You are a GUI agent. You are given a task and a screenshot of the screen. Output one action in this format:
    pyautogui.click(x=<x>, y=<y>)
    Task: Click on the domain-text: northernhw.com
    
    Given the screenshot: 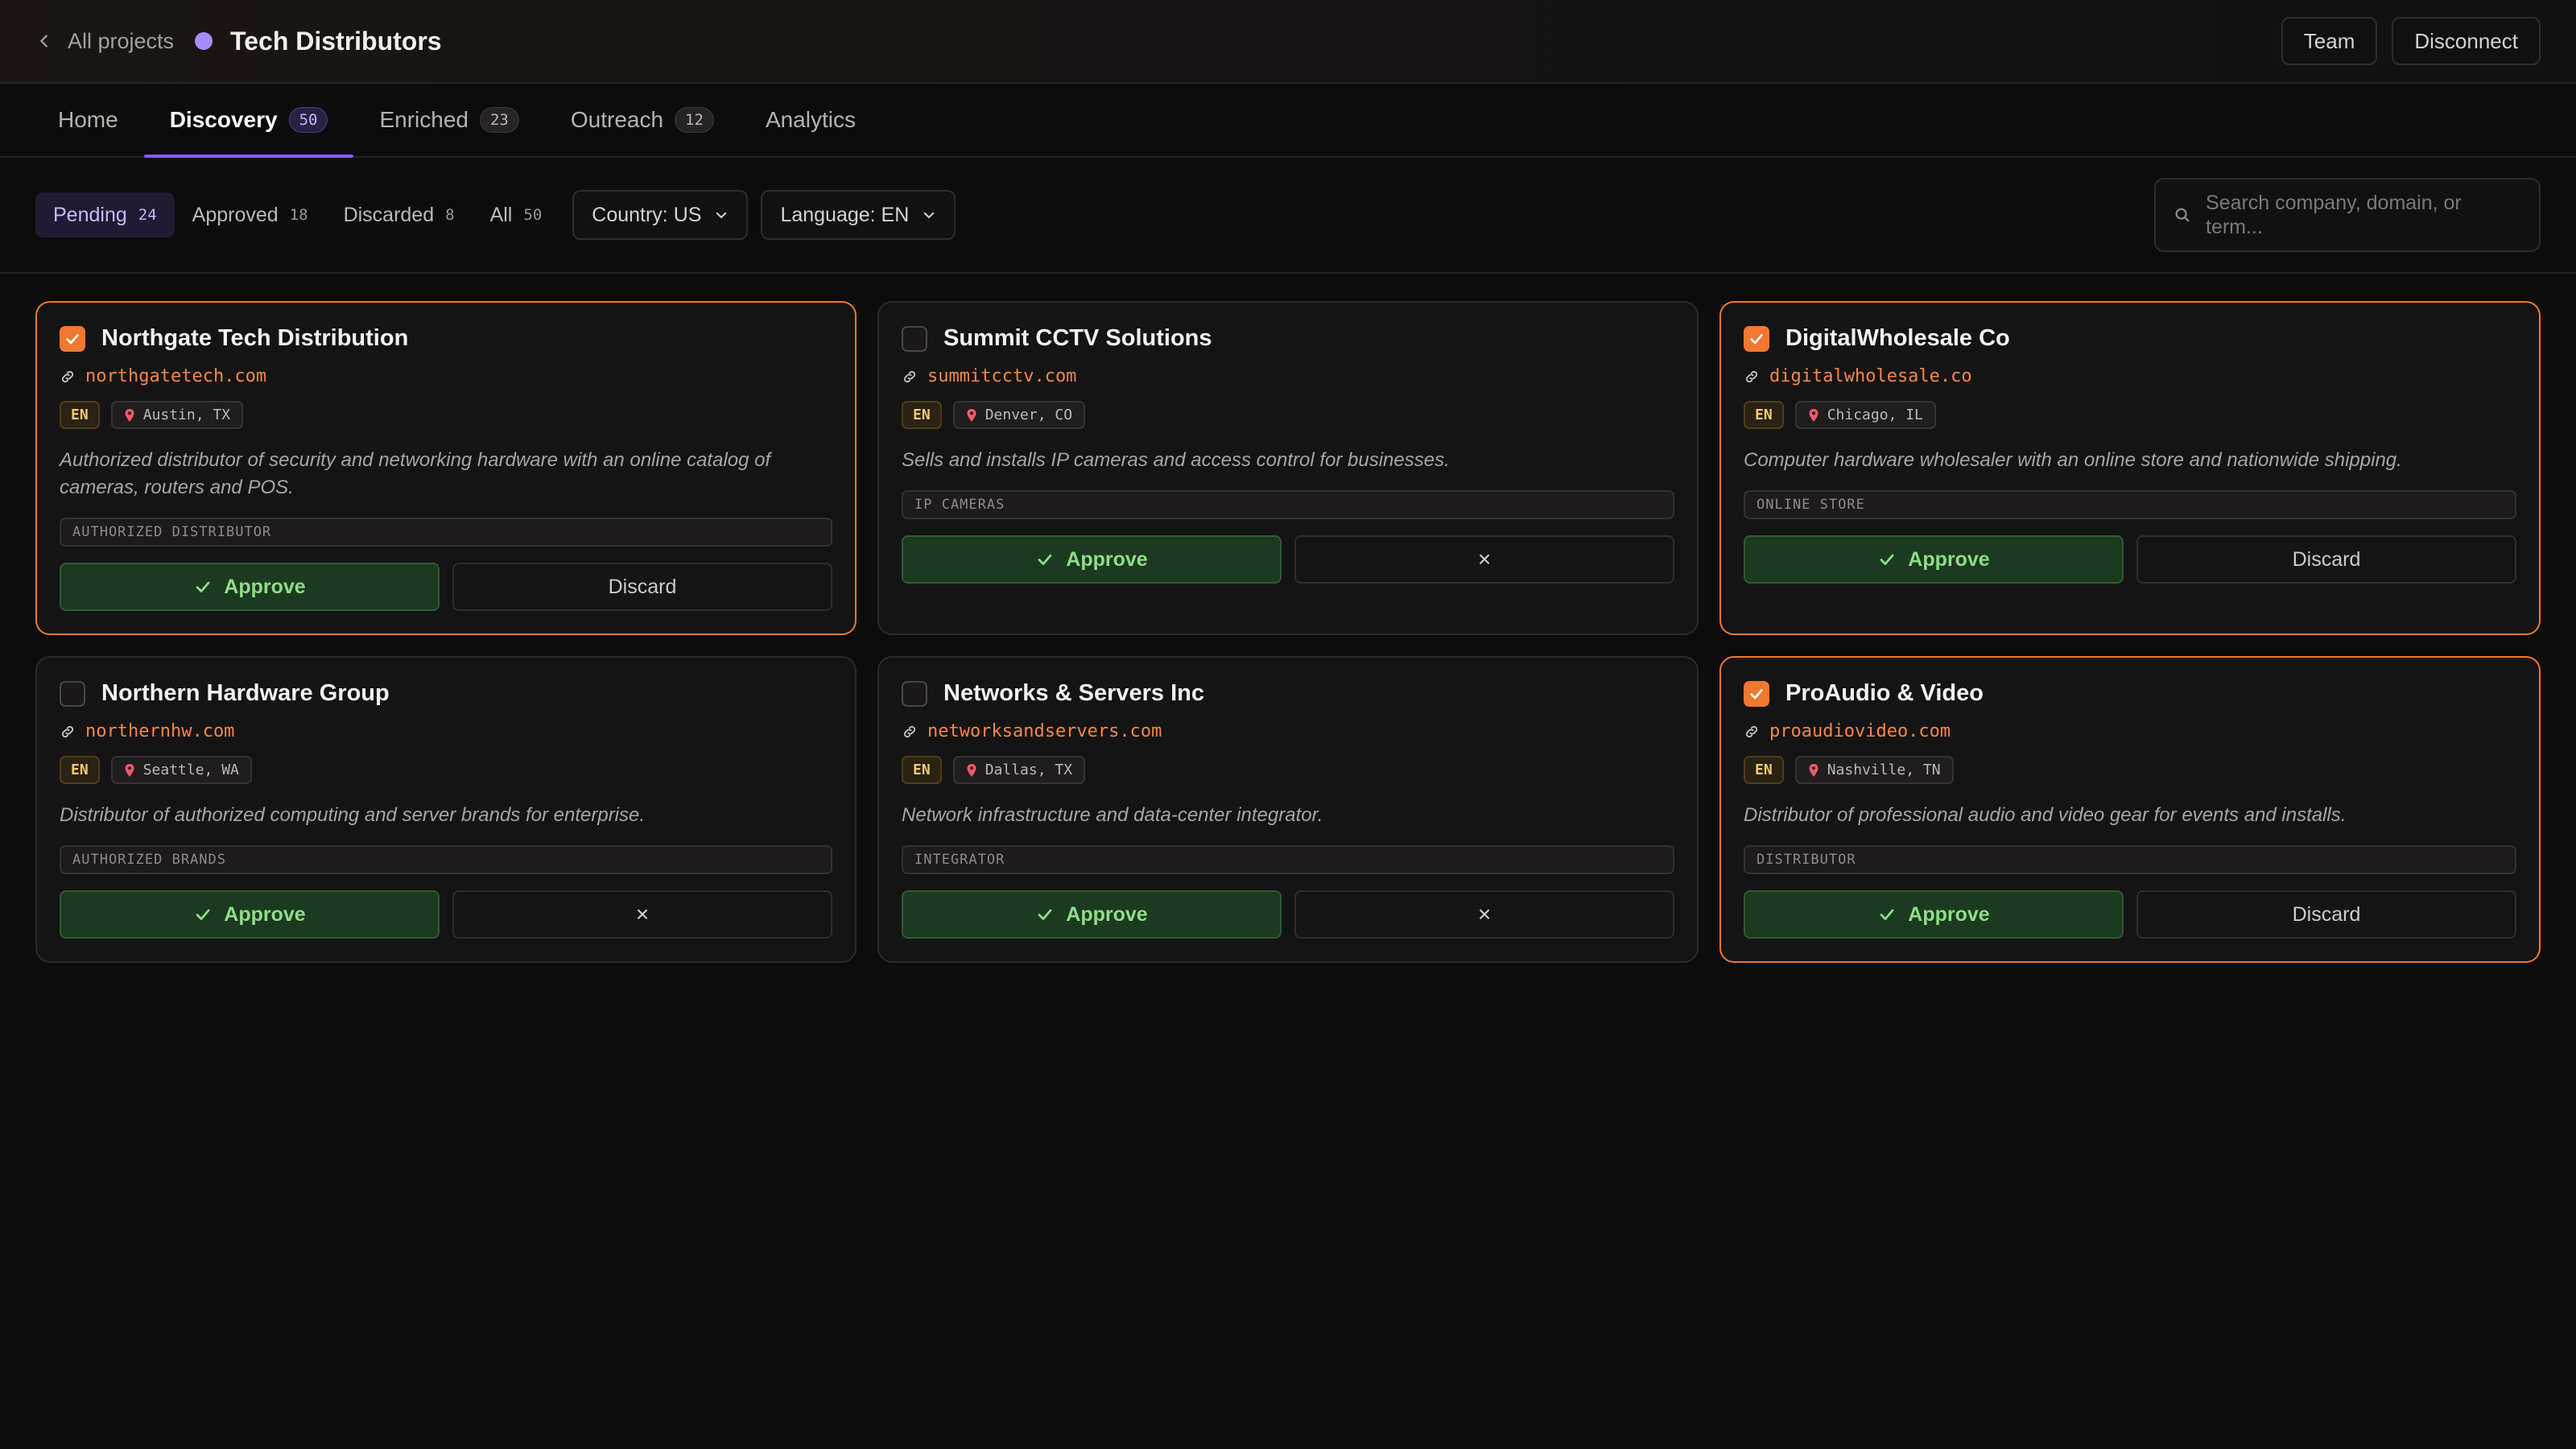 What is the action you would take?
    pyautogui.click(x=160, y=731)
    